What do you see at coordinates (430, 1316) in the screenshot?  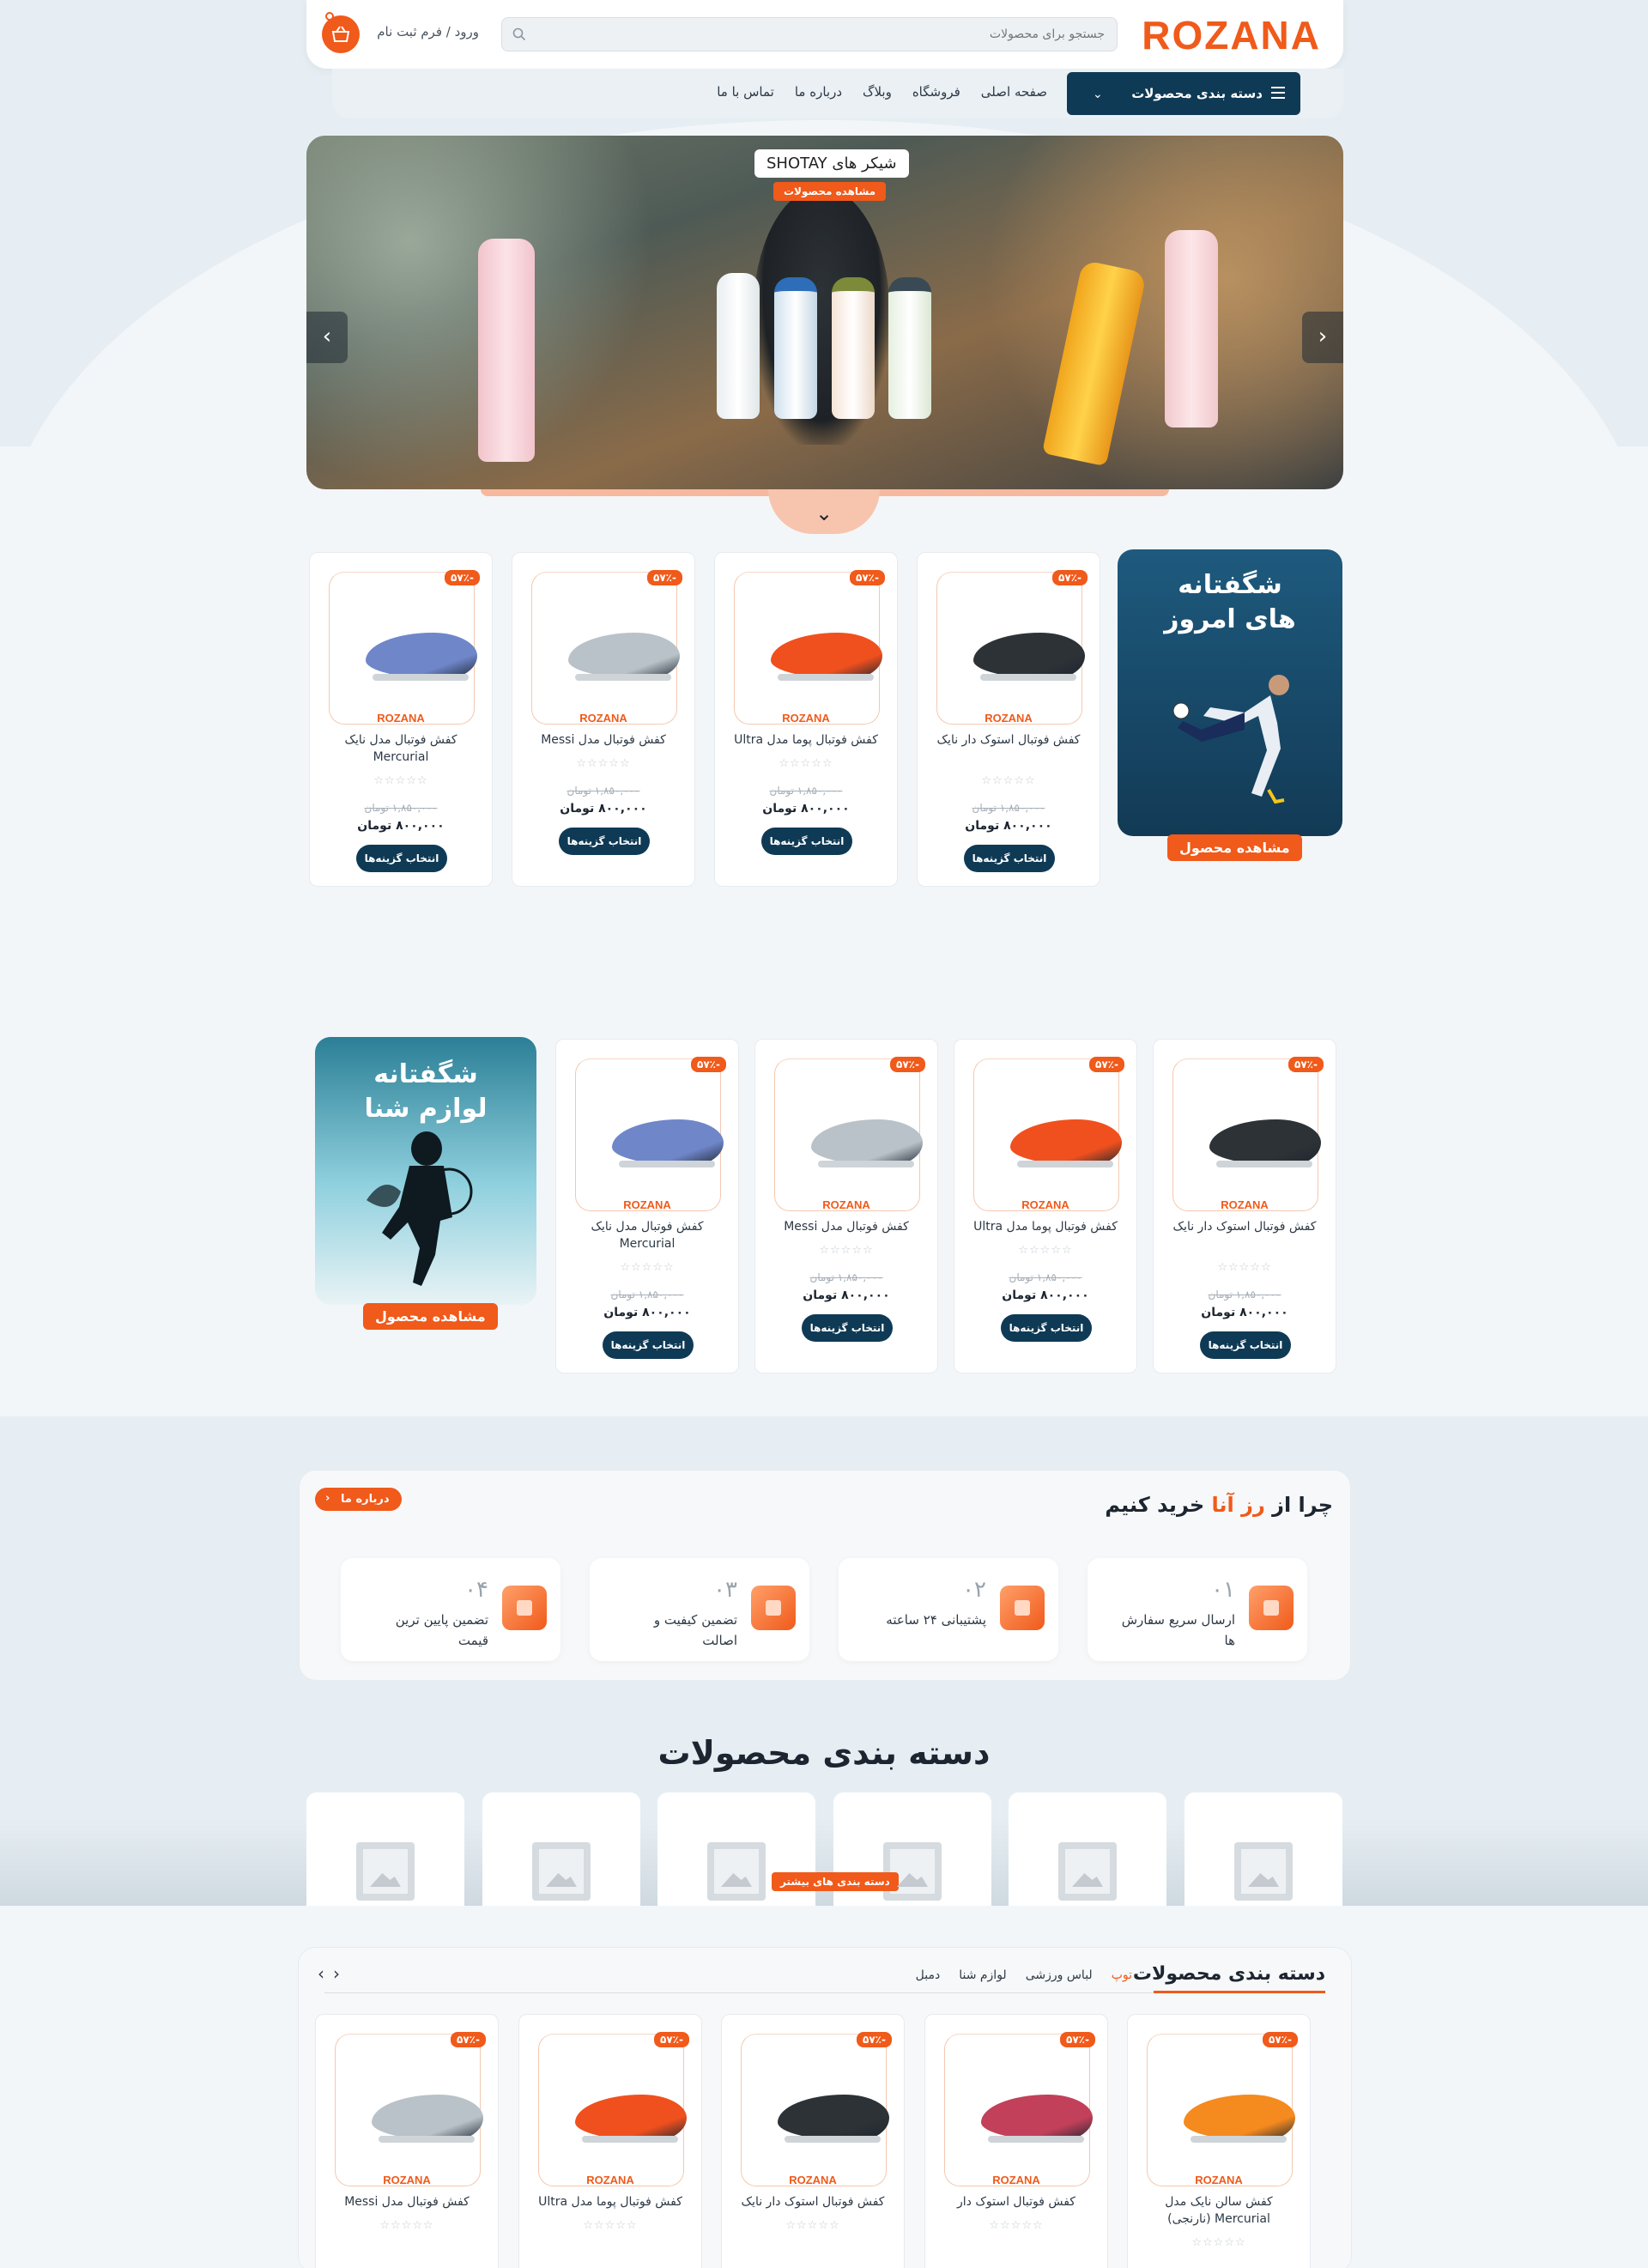 I see `promo2-view-button: مشاهده محصول` at bounding box center [430, 1316].